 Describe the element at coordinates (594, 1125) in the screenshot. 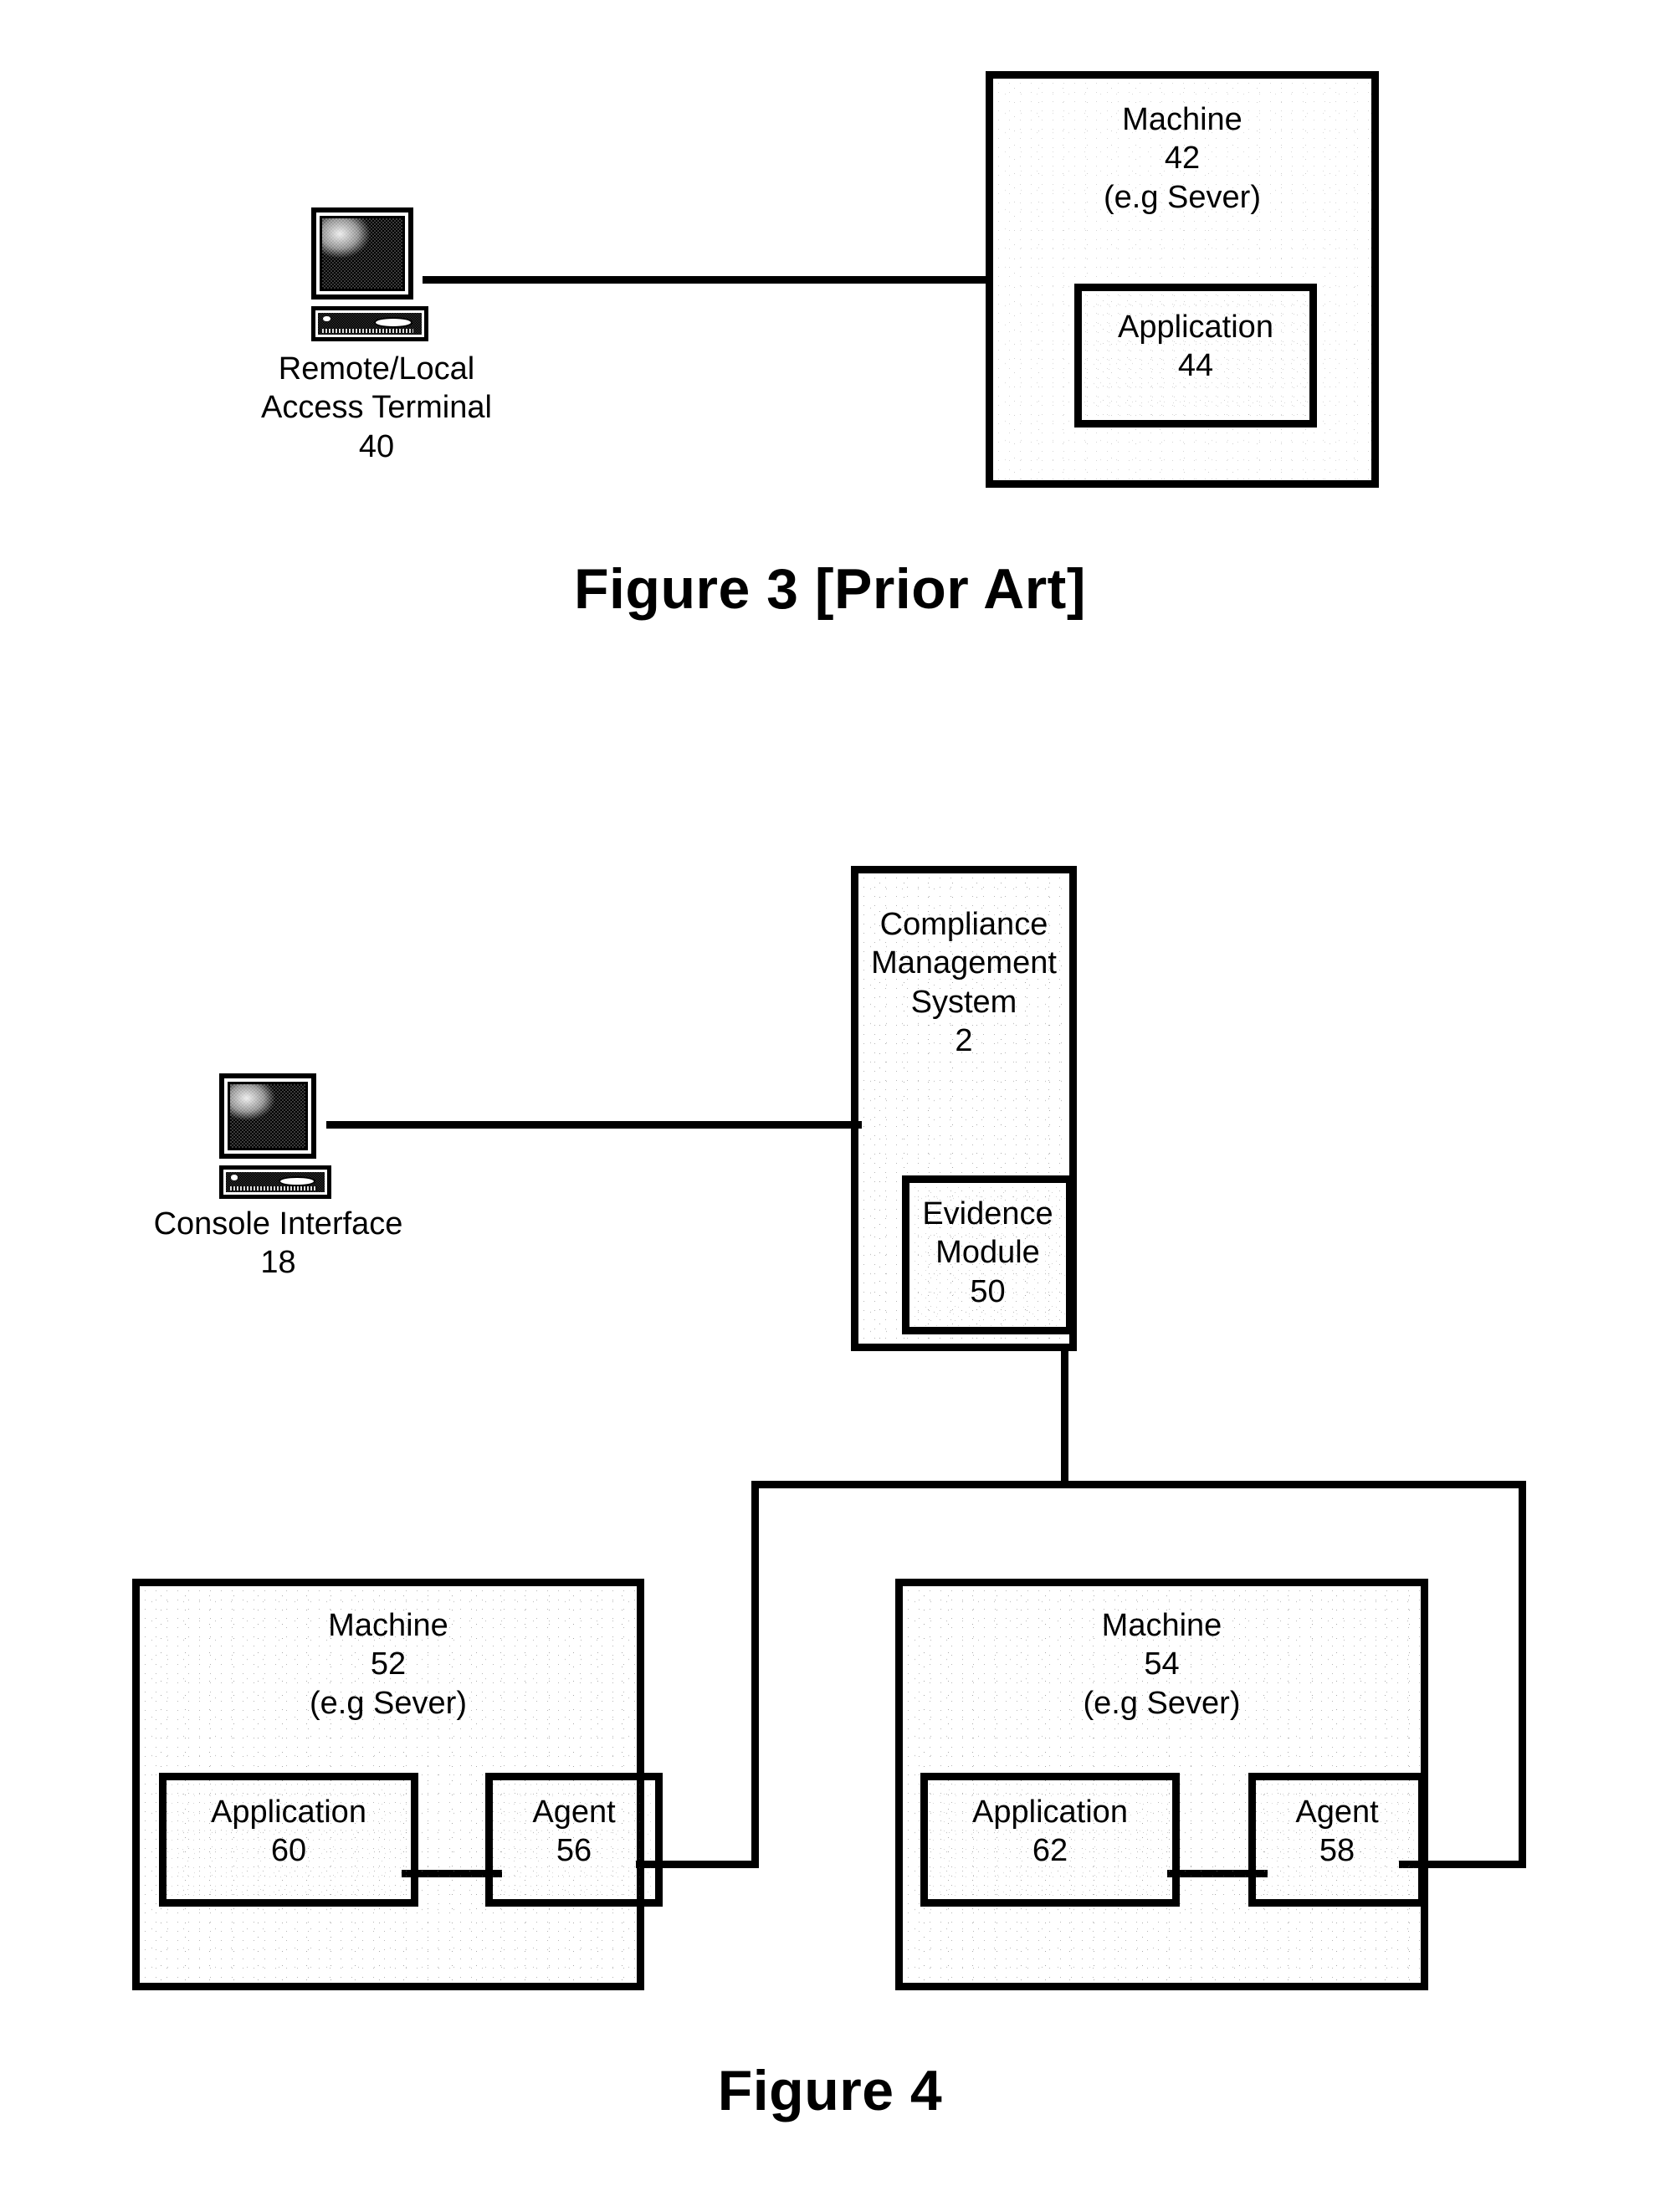

I see `console-to-cms-connector` at that location.